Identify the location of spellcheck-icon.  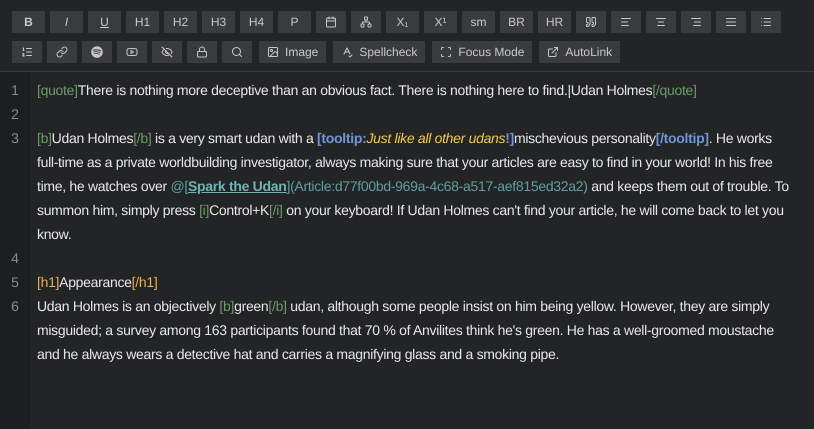
(347, 52).